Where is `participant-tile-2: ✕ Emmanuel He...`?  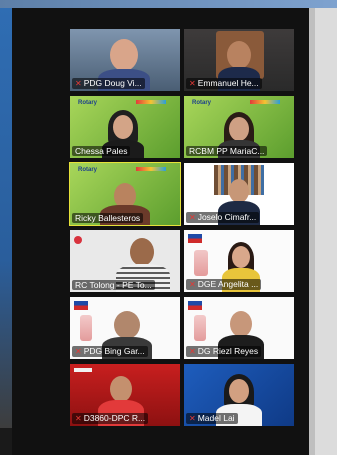
participant-tile-2: ✕ Emmanuel He... is located at coordinates (239, 60).